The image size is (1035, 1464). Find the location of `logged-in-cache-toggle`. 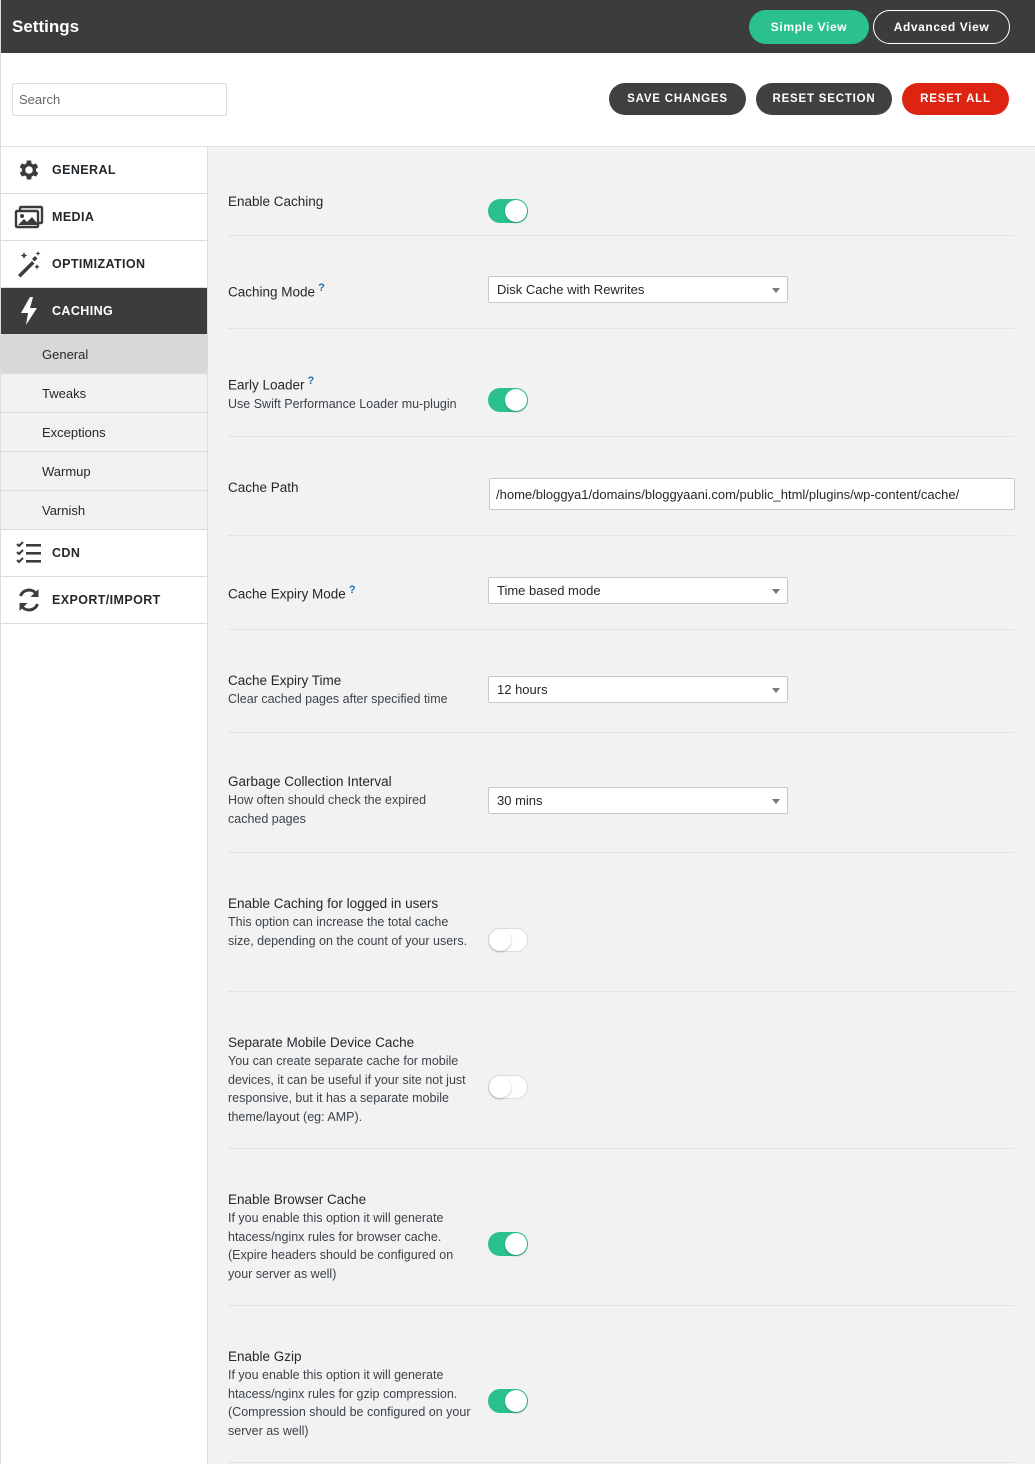

logged-in-cache-toggle is located at coordinates (508, 940).